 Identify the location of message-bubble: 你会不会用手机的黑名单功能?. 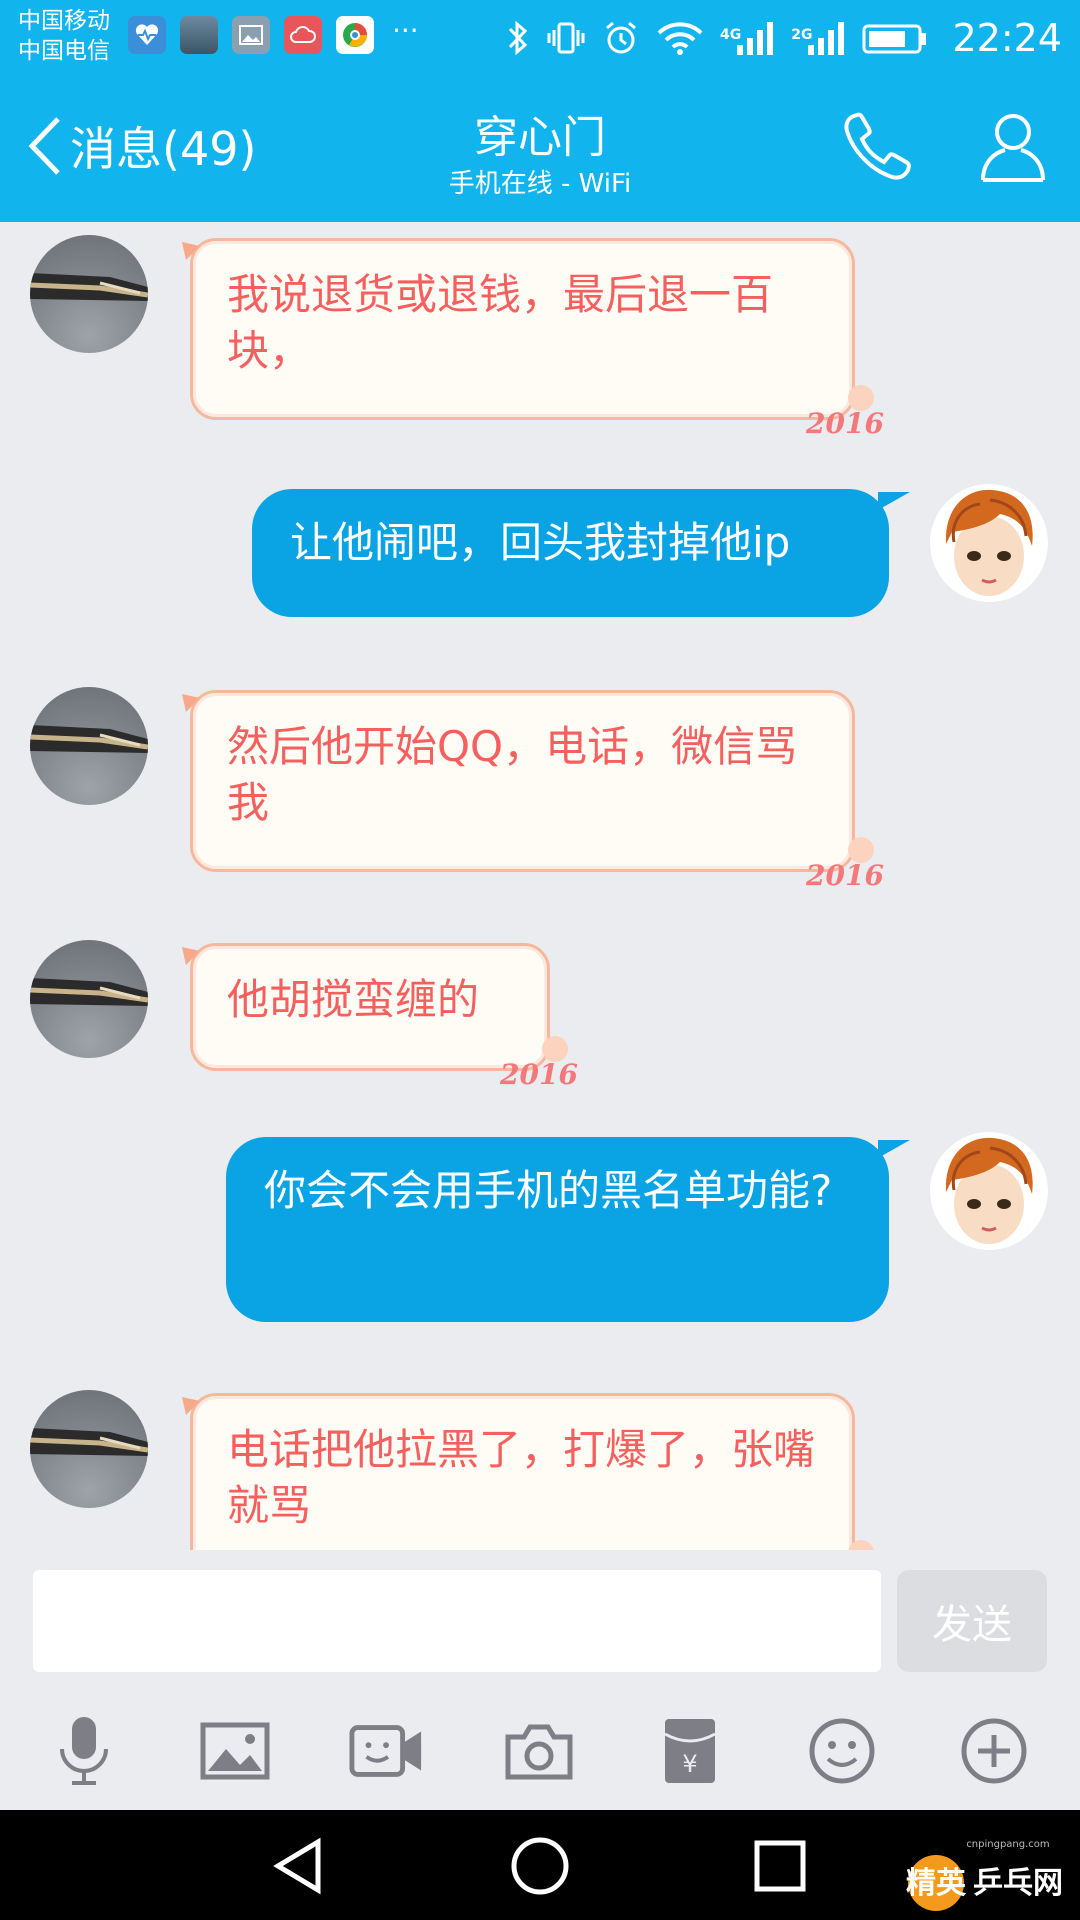
(557, 1229).